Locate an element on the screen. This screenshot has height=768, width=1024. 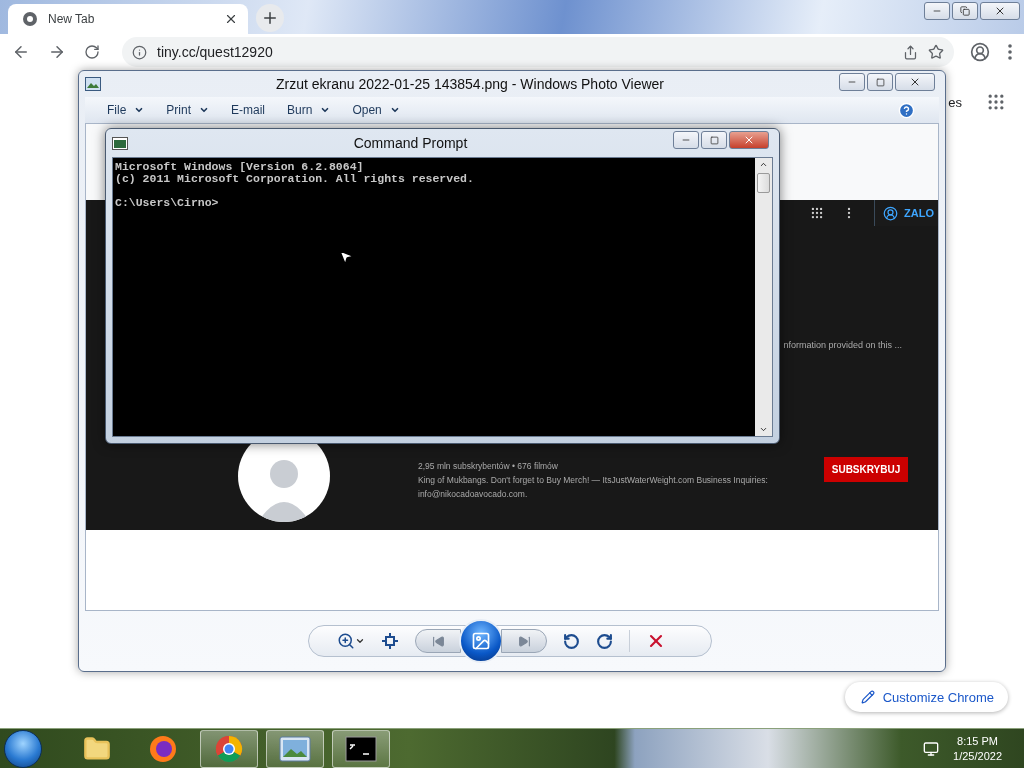
window-title: Zrzut ekranu 2022-01-25 143854.png - Windows Photo Viewer is located at coordinates (470, 84).